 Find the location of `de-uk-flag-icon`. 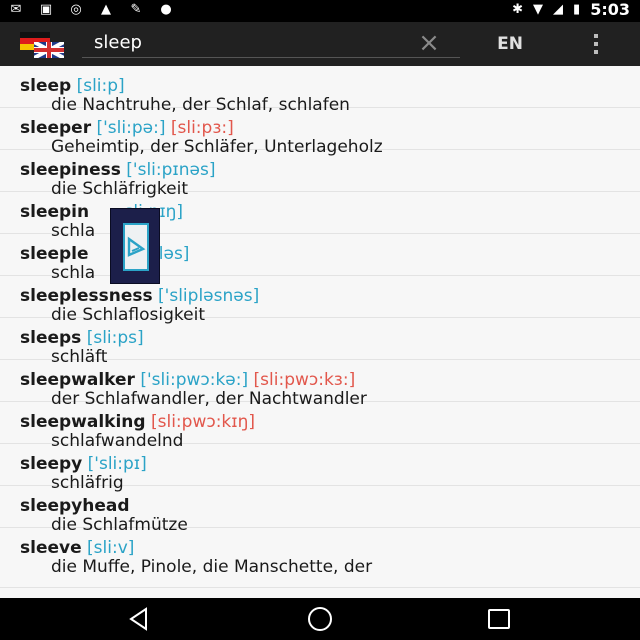

de-uk-flag-icon is located at coordinates (42, 45).